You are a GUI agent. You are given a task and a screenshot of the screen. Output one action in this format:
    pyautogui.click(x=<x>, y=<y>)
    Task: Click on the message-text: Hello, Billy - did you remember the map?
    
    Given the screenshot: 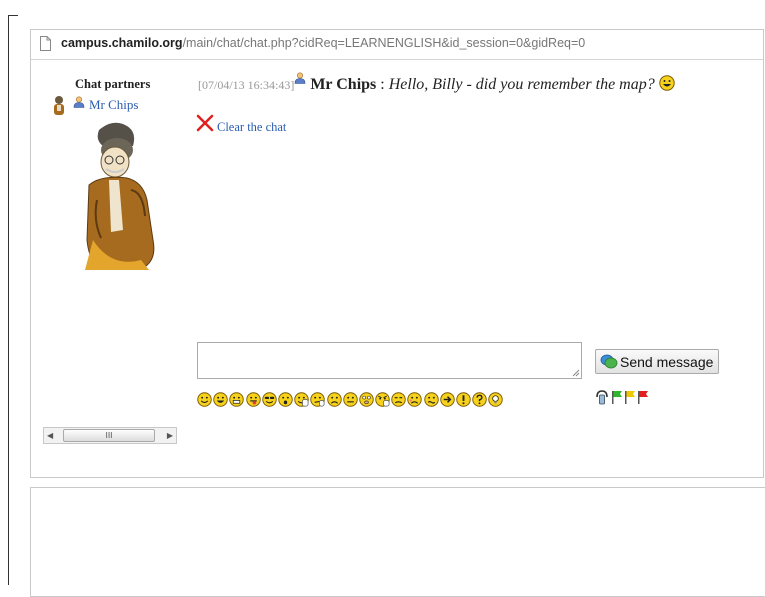 What is the action you would take?
    pyautogui.click(x=521, y=84)
    